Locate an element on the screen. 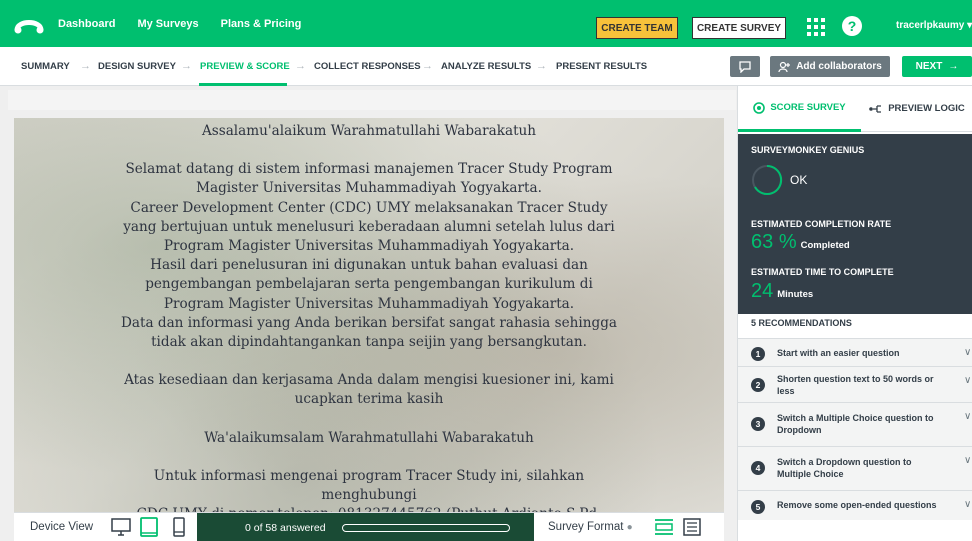 This screenshot has height=541, width=972. step-summary: SUMMARY is located at coordinates (45, 66).